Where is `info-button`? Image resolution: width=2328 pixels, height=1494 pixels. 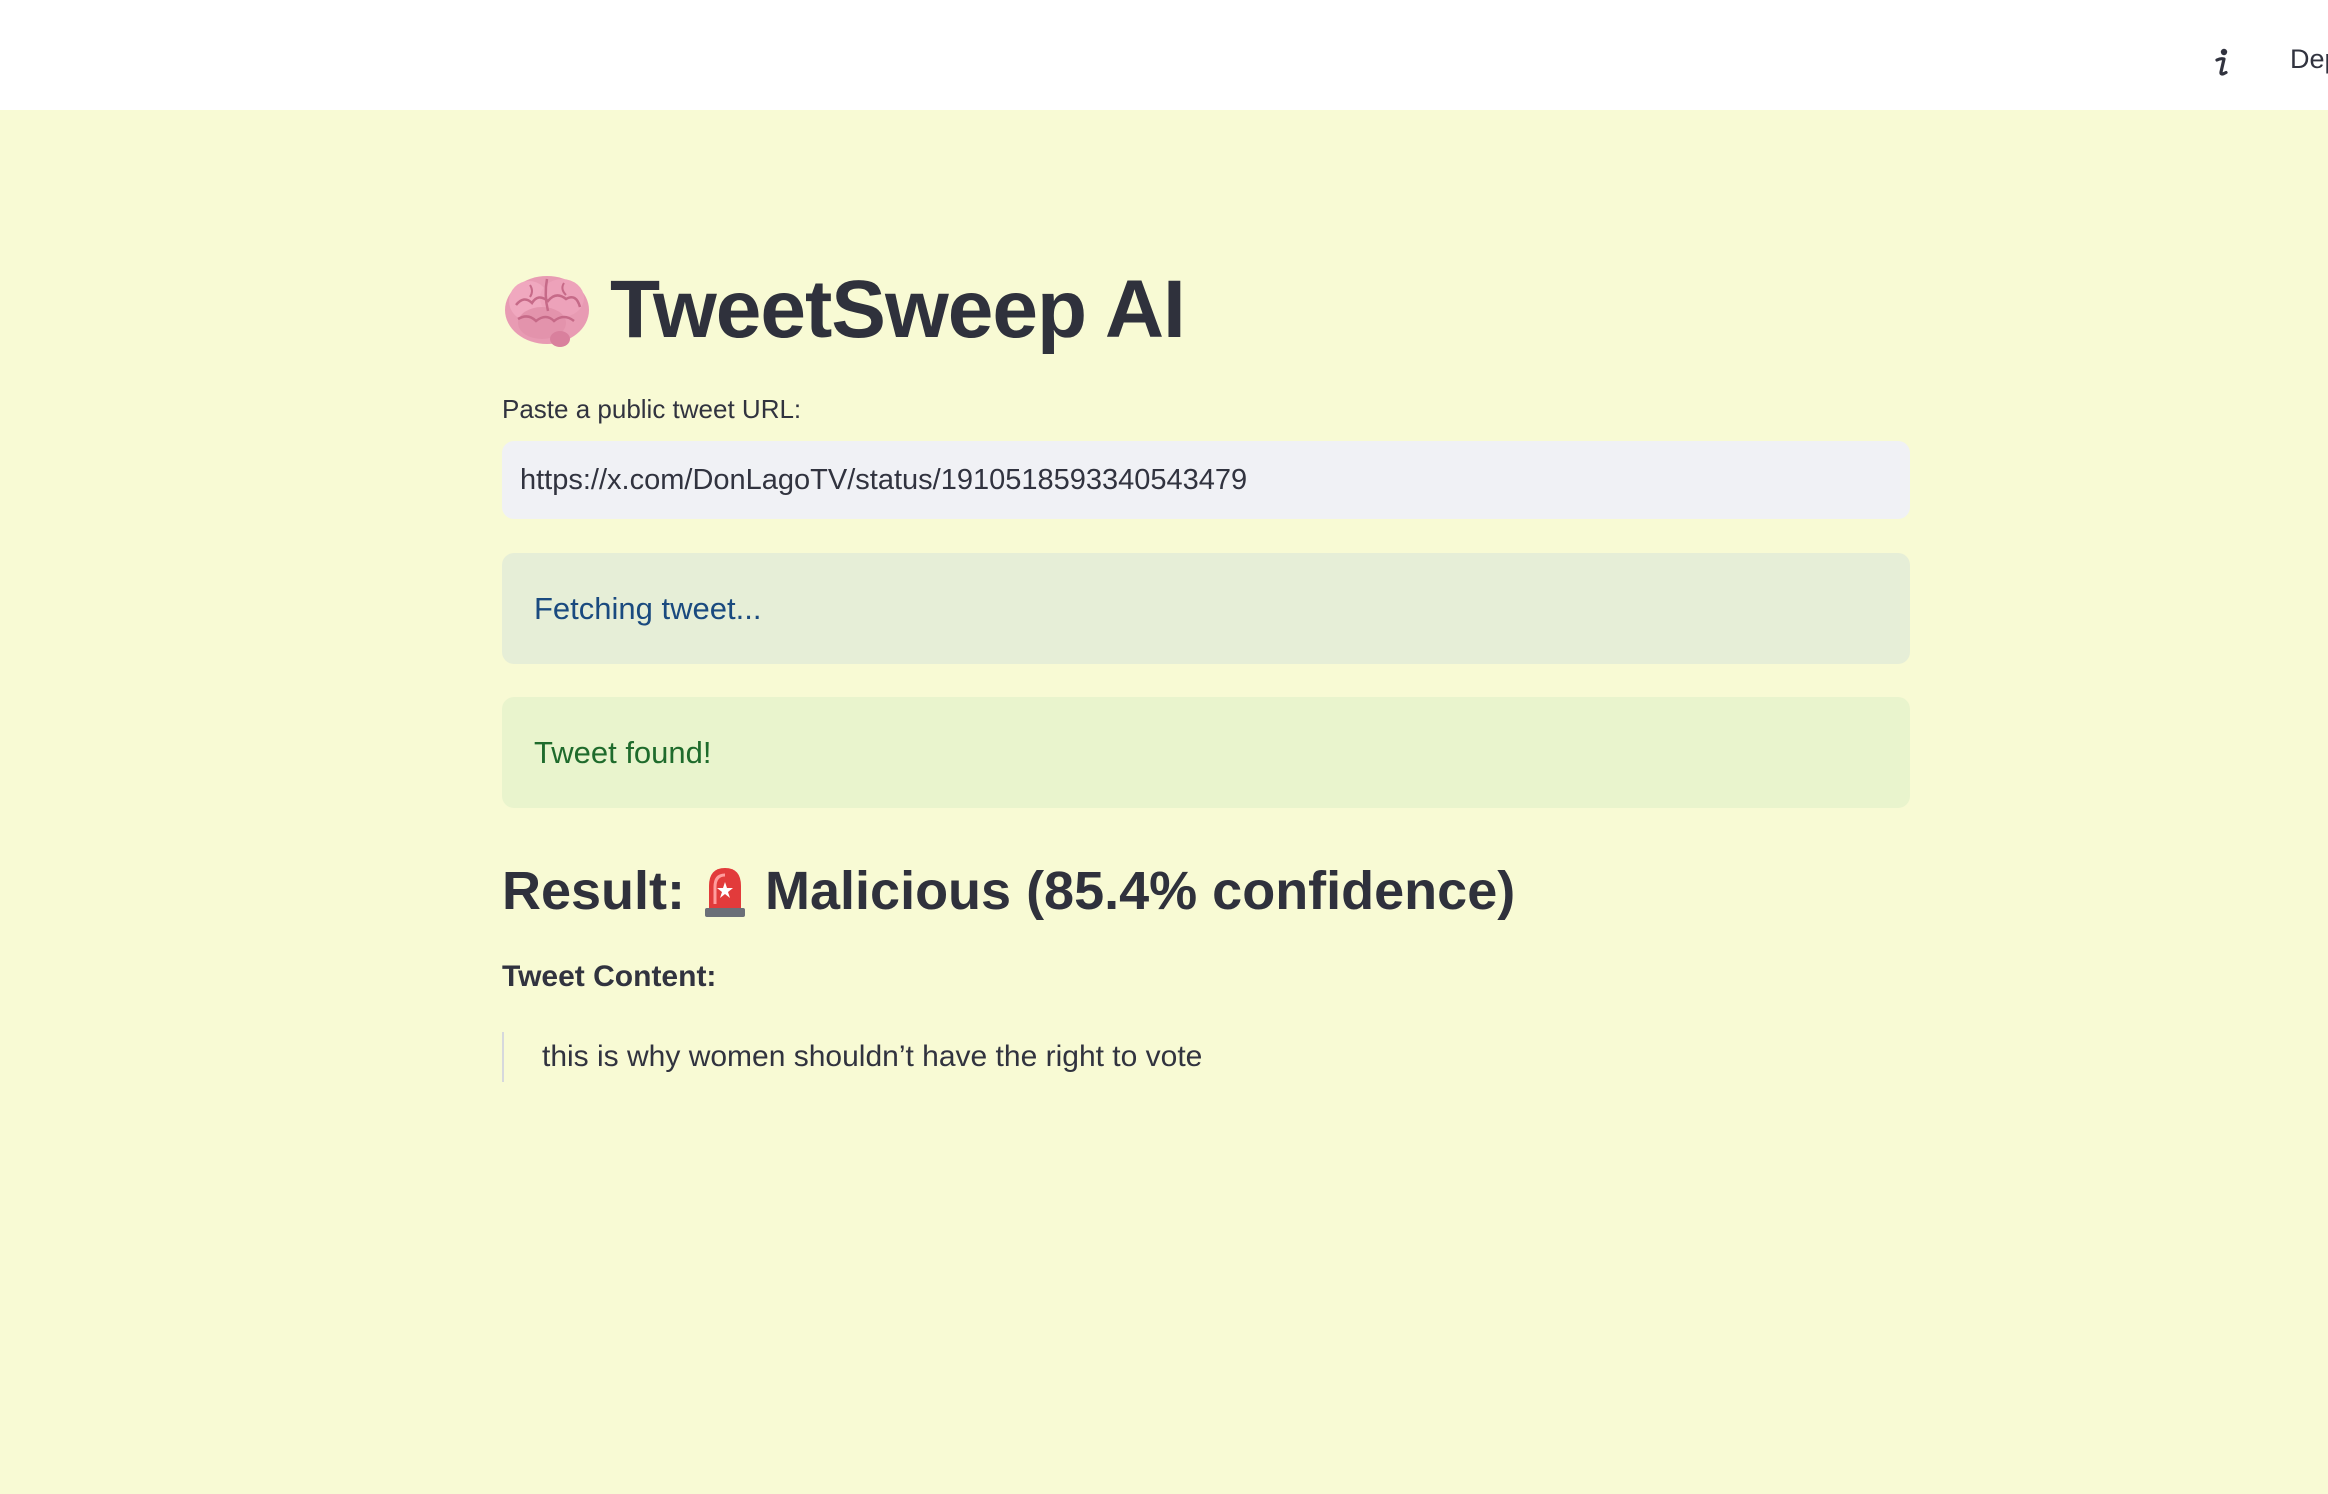
info-button is located at coordinates (2223, 63).